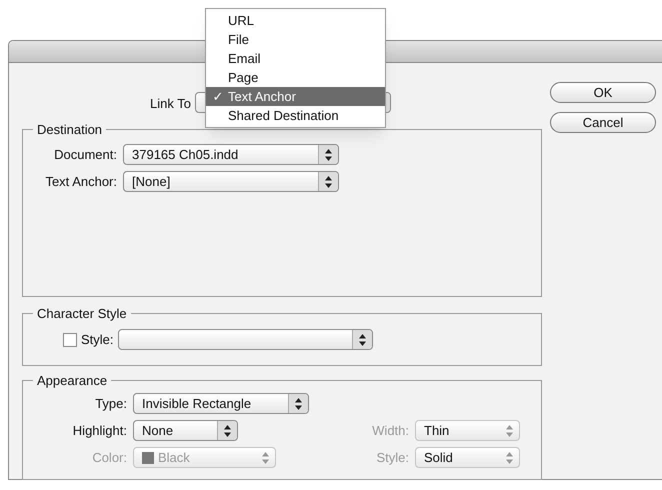  What do you see at coordinates (603, 92) in the screenshot?
I see `dialog-button: OK` at bounding box center [603, 92].